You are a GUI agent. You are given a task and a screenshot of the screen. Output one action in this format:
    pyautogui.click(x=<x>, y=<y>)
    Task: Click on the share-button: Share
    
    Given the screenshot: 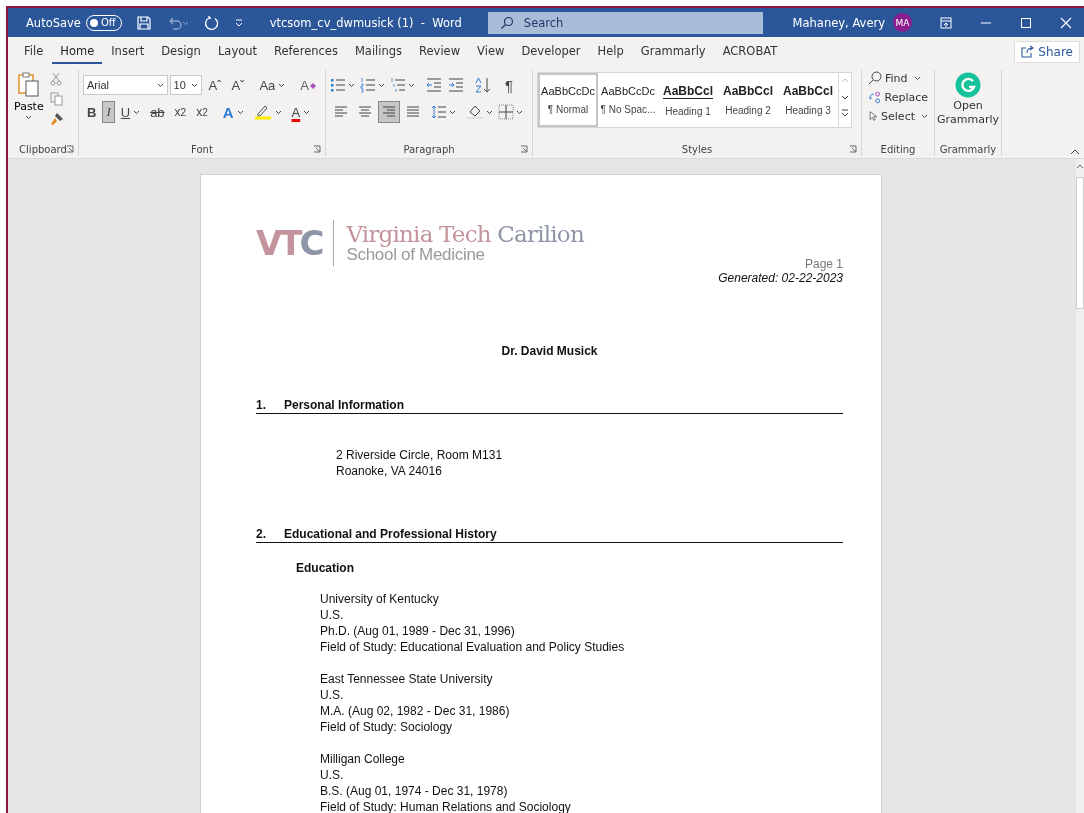 What is the action you would take?
    pyautogui.click(x=1047, y=51)
    